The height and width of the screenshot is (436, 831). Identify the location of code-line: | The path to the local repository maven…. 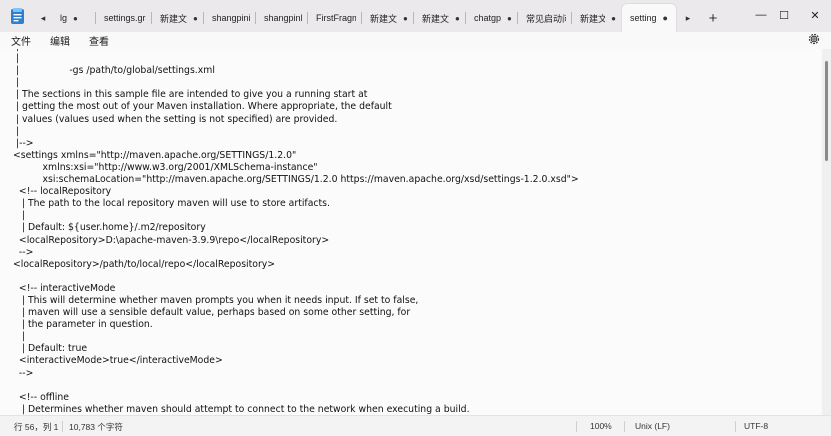
(171, 204).